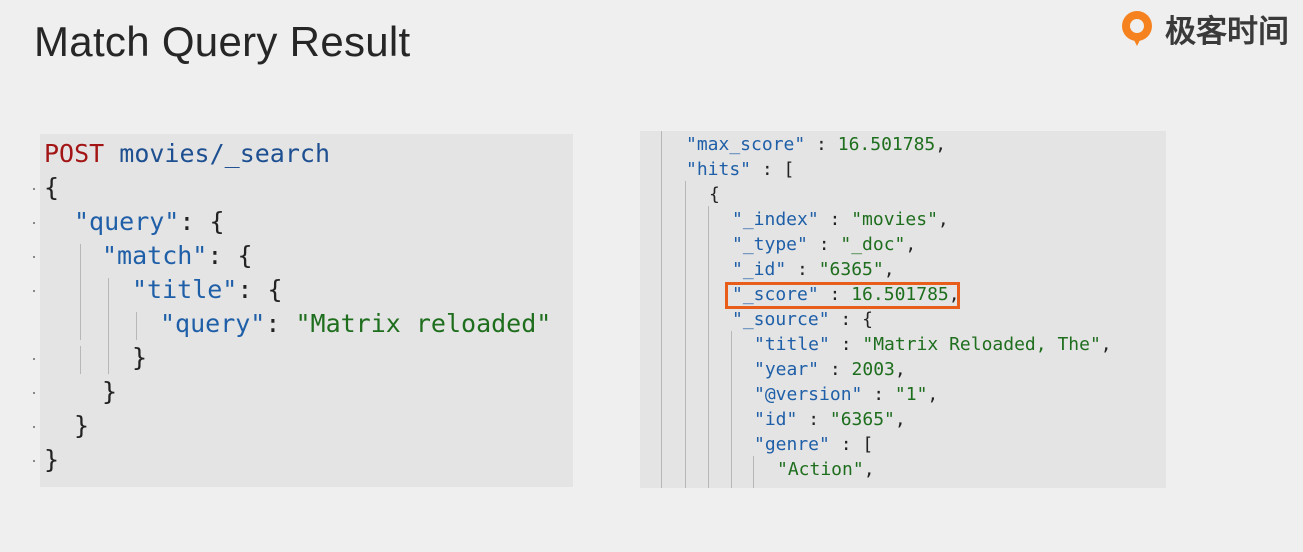 The width and height of the screenshot is (1303, 552). I want to click on response-line-source: "_source" : {, so click(802, 319).